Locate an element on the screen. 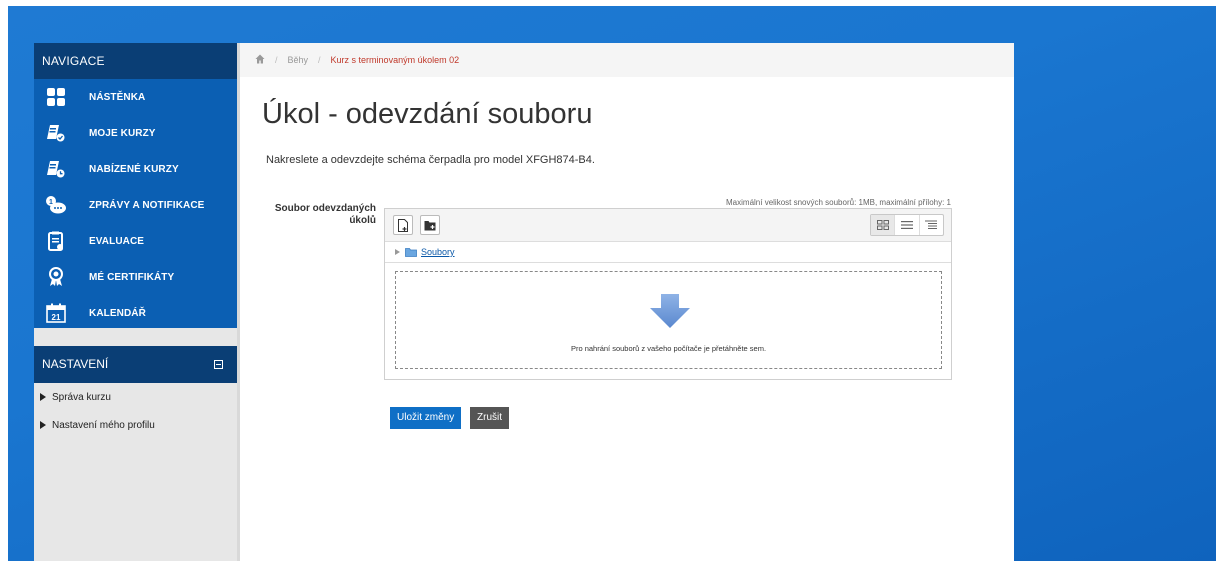 The height and width of the screenshot is (561, 1220). settings-header-label: NASTAVENÍ is located at coordinates (75, 364).